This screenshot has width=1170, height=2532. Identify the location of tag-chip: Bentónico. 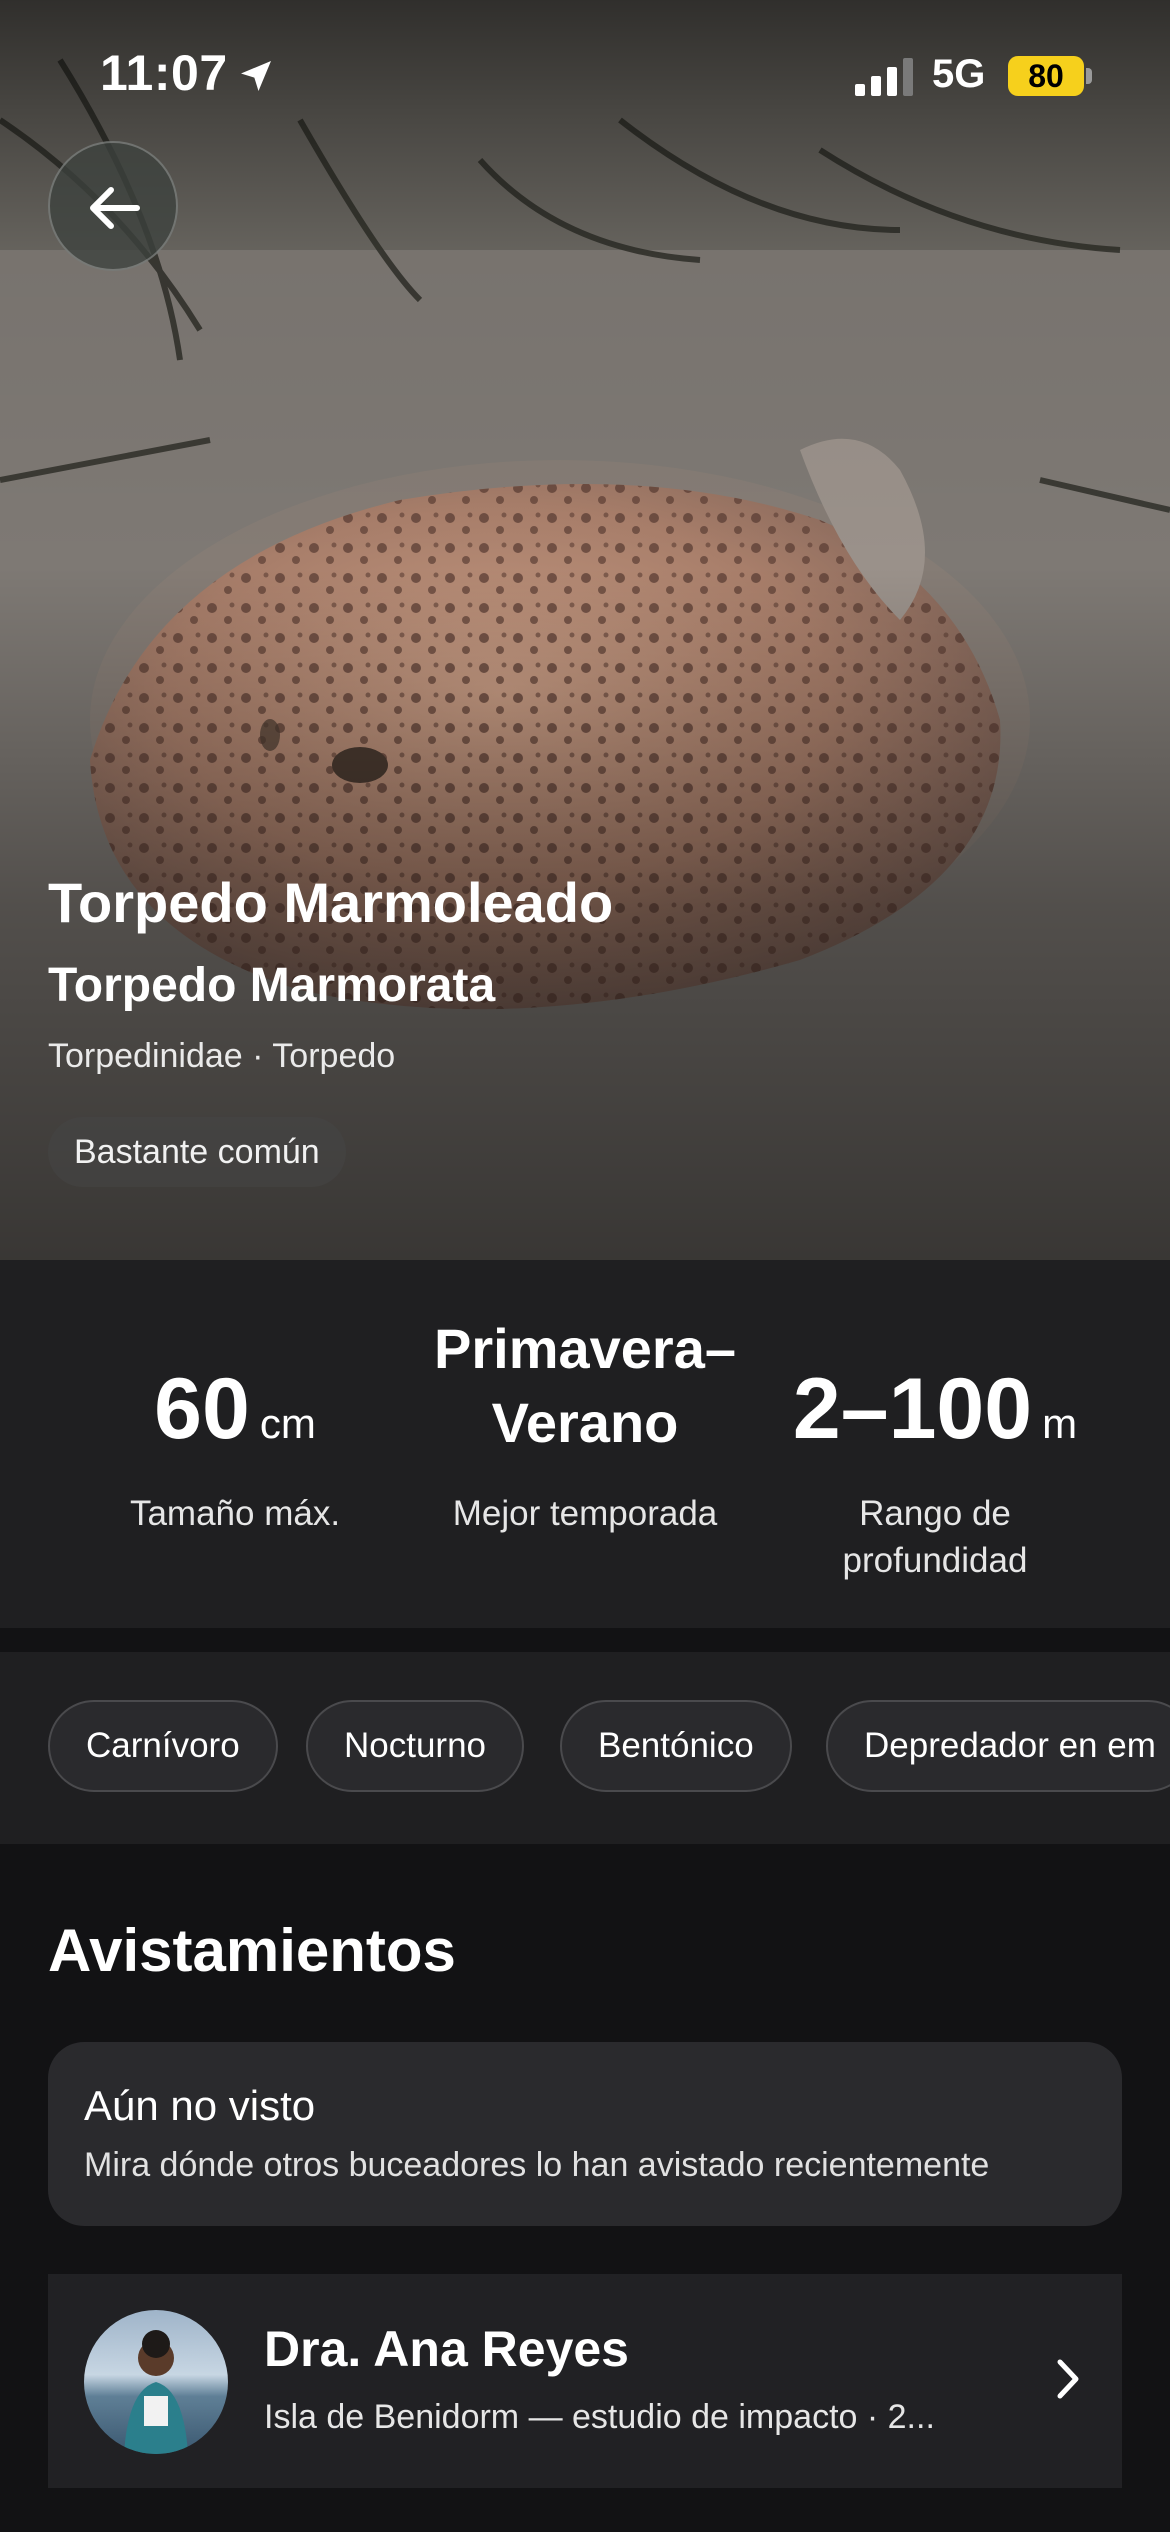
(676, 1746).